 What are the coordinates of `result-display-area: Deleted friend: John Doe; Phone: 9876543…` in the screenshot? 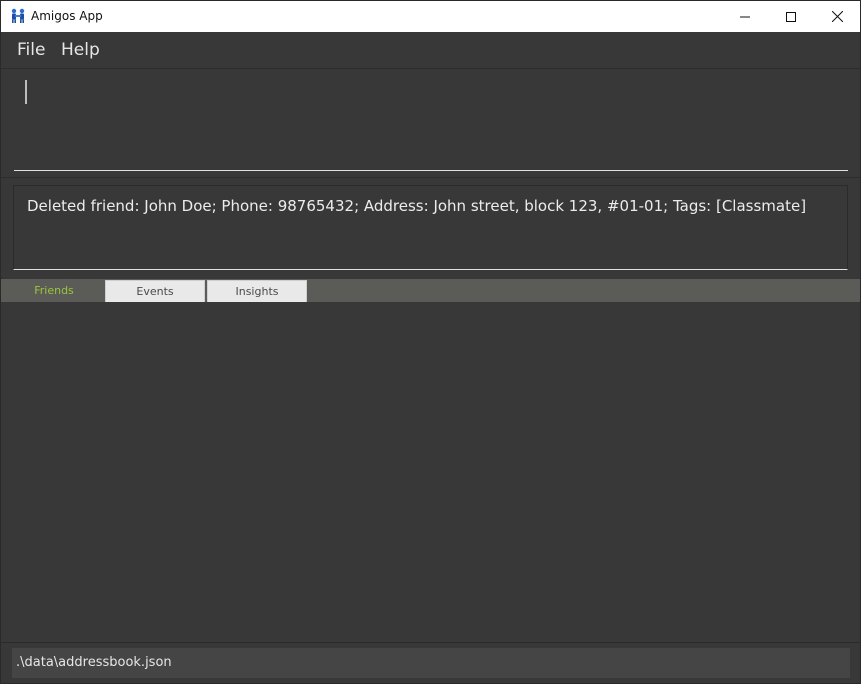 It's located at (430, 227).